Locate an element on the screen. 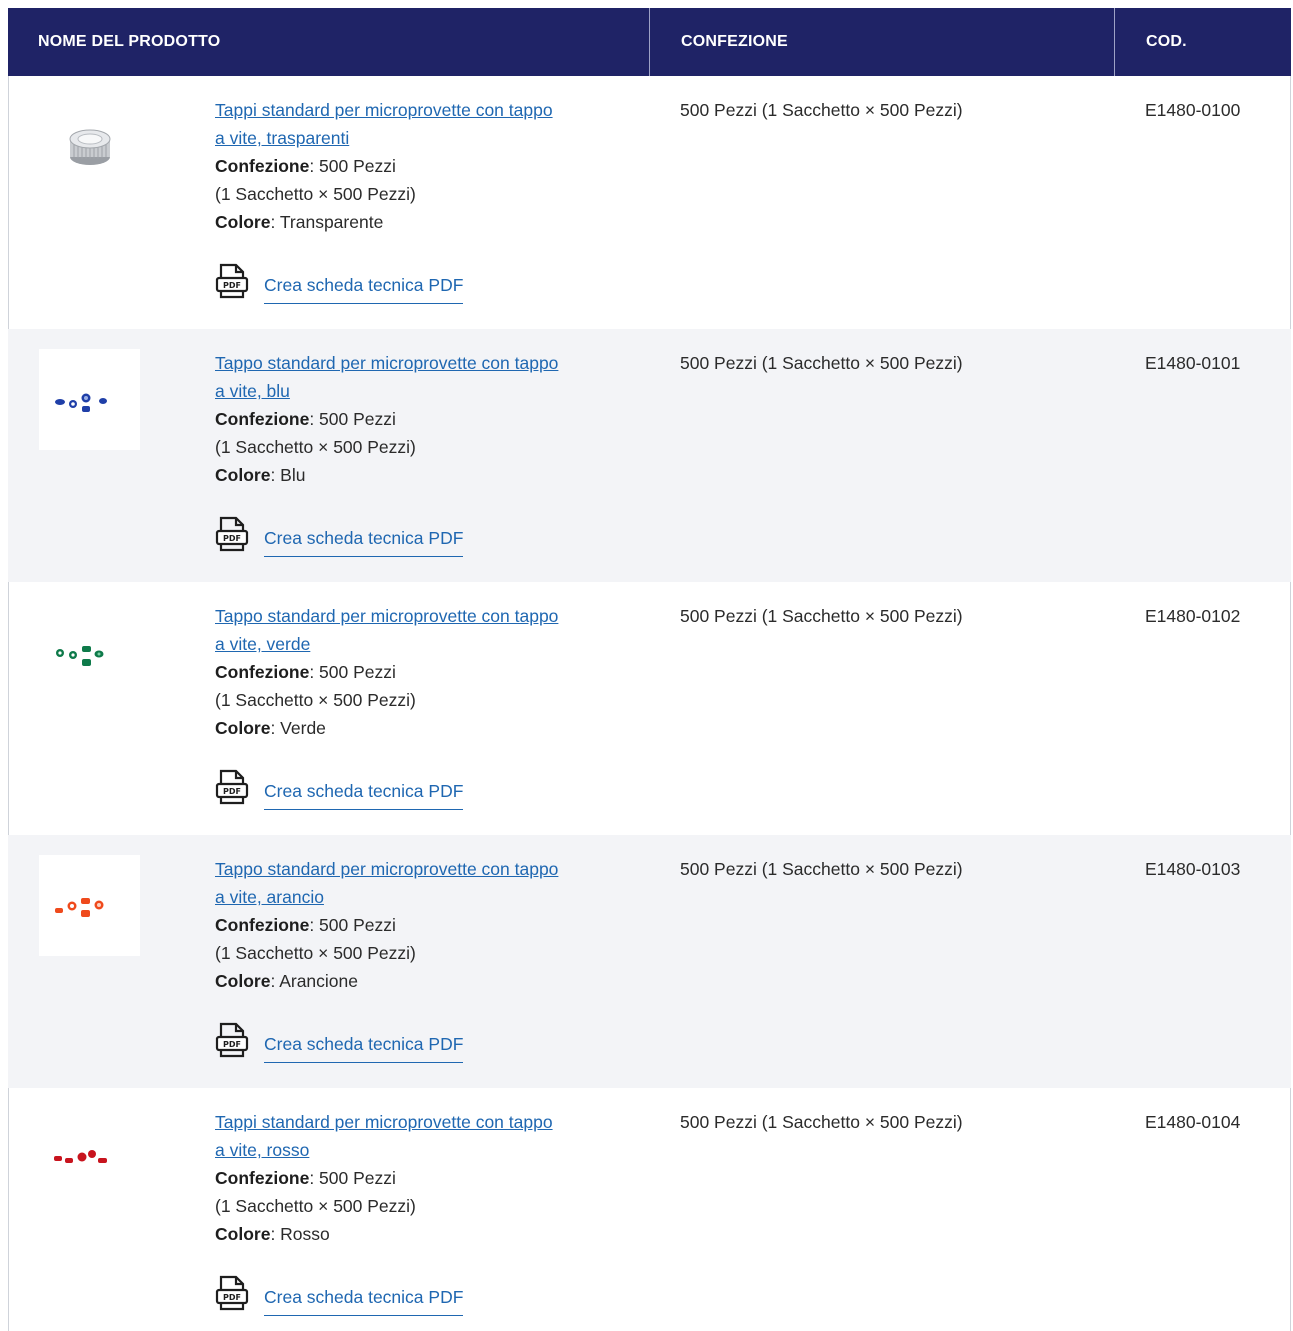  color-value: Transparente is located at coordinates (331, 222).